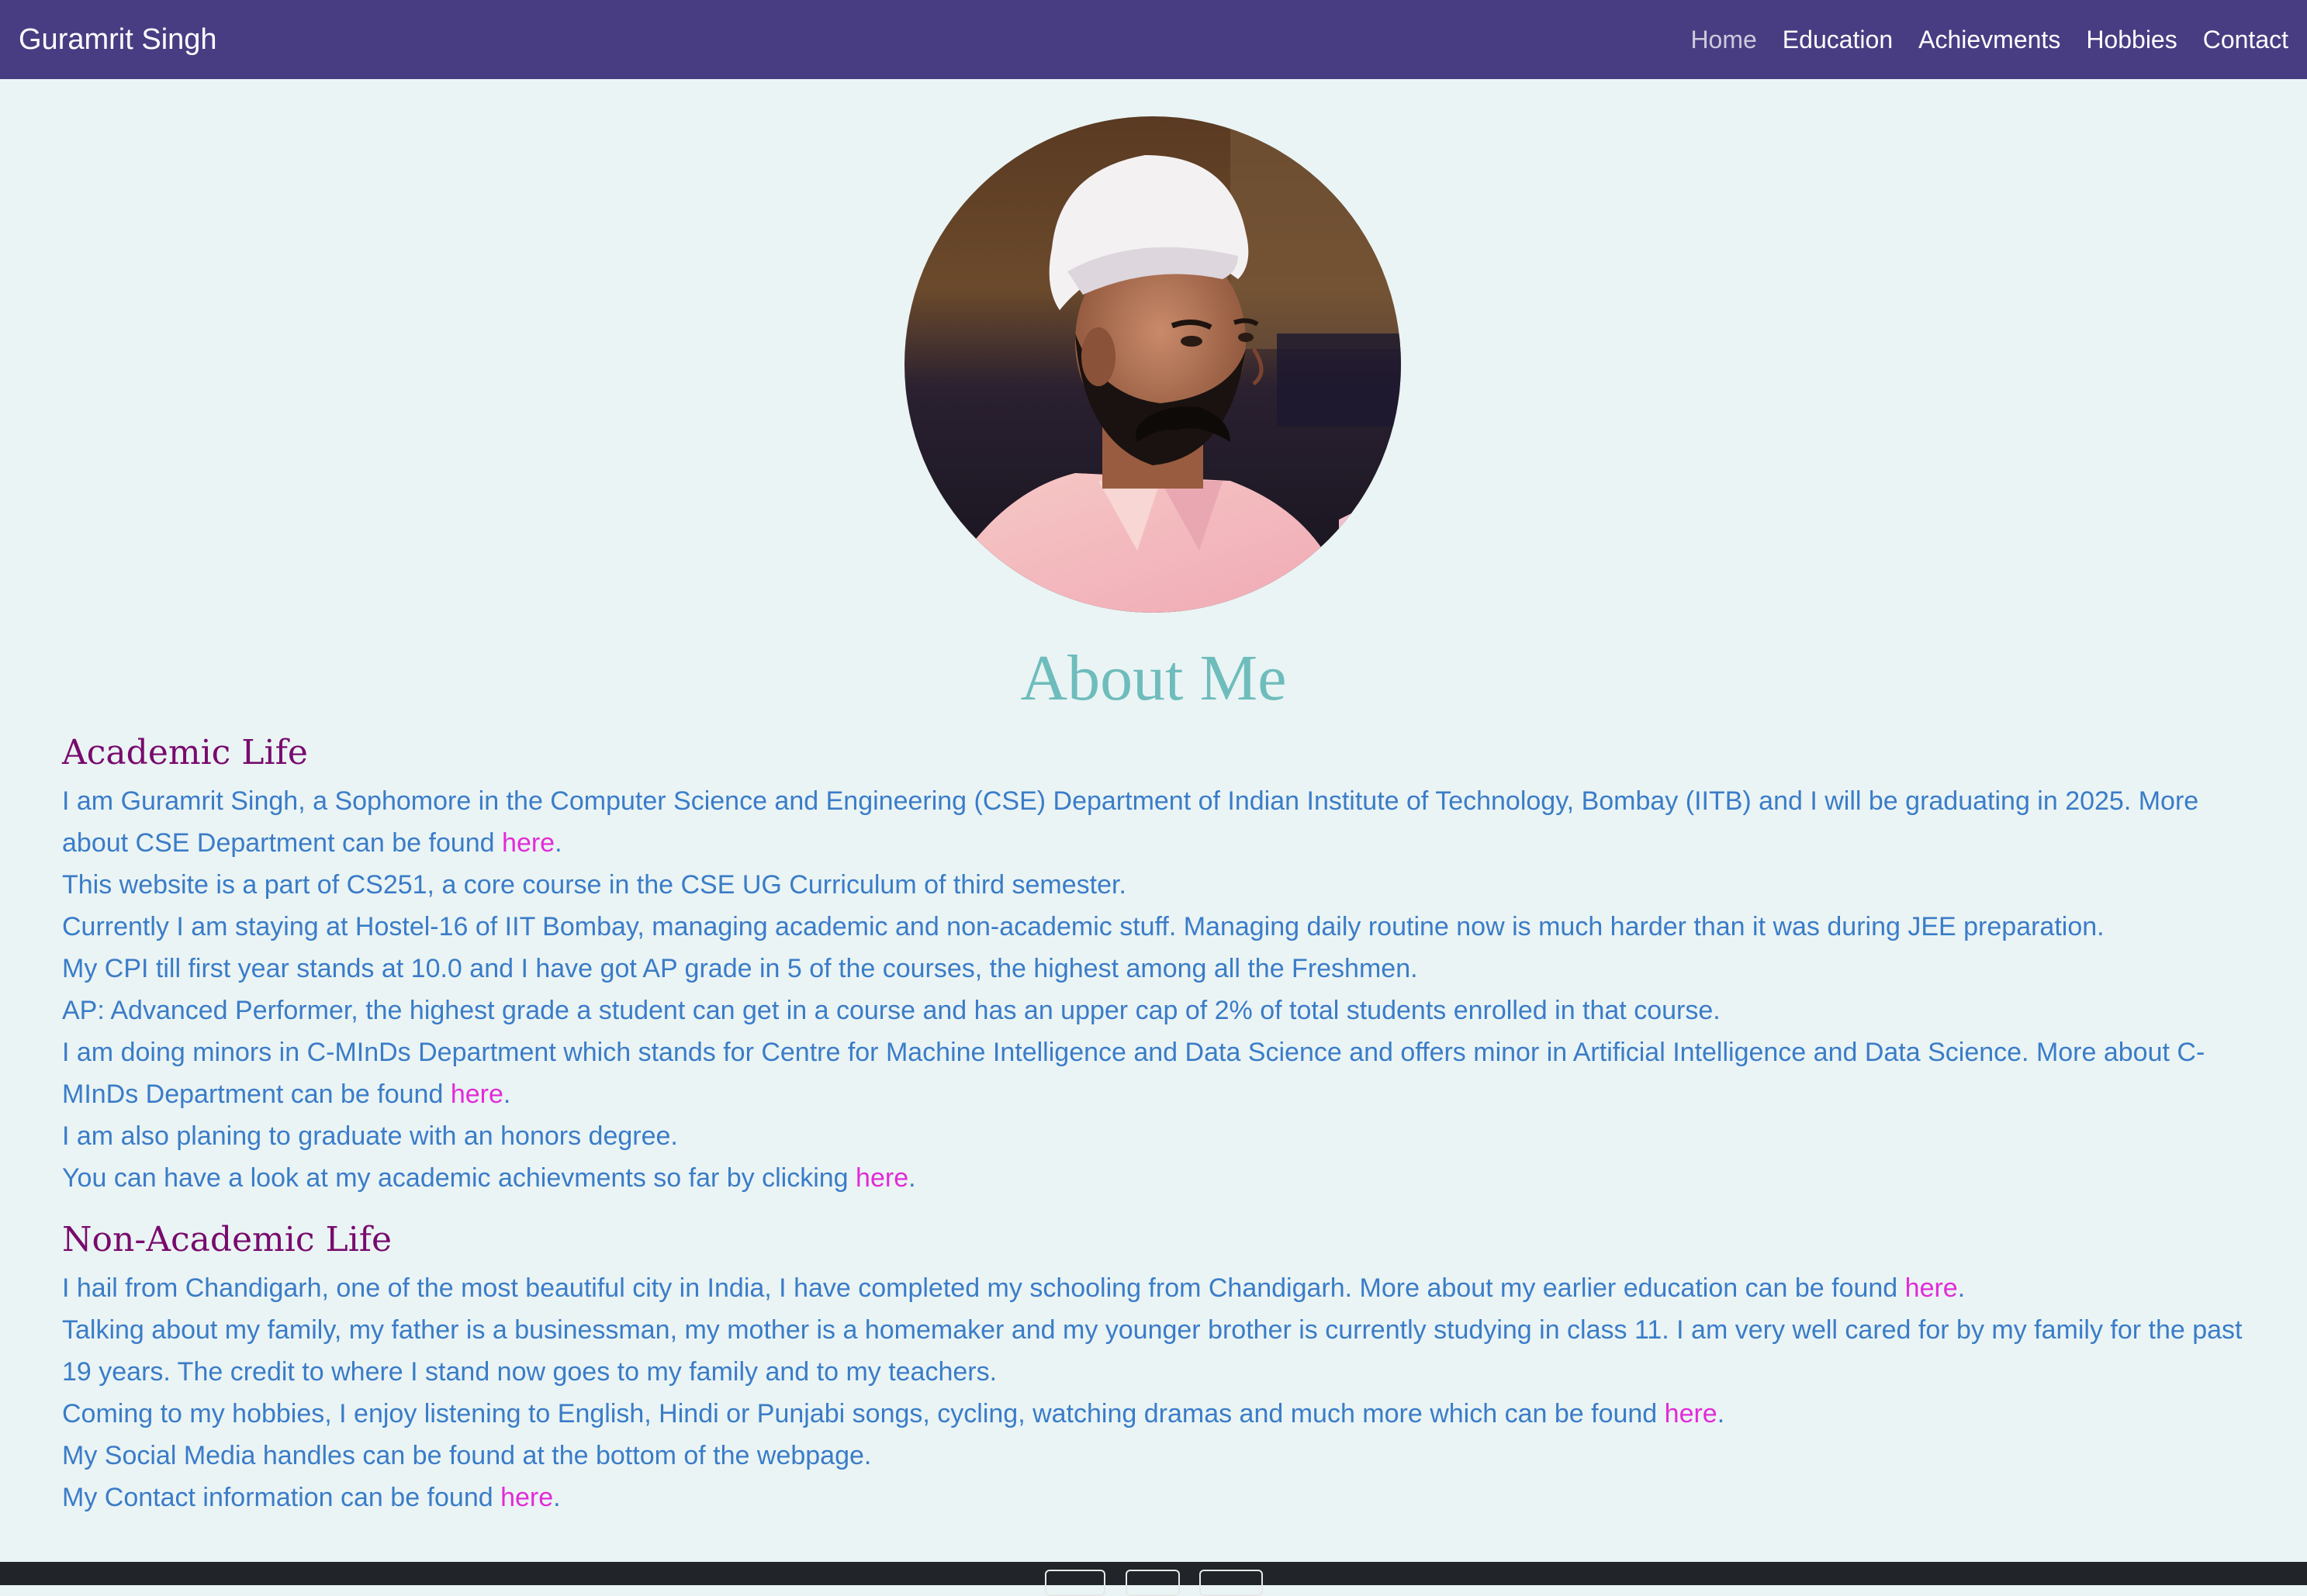 Image resolution: width=2307 pixels, height=1596 pixels. What do you see at coordinates (2246, 40) in the screenshot?
I see `nav-link-contact: Contact` at bounding box center [2246, 40].